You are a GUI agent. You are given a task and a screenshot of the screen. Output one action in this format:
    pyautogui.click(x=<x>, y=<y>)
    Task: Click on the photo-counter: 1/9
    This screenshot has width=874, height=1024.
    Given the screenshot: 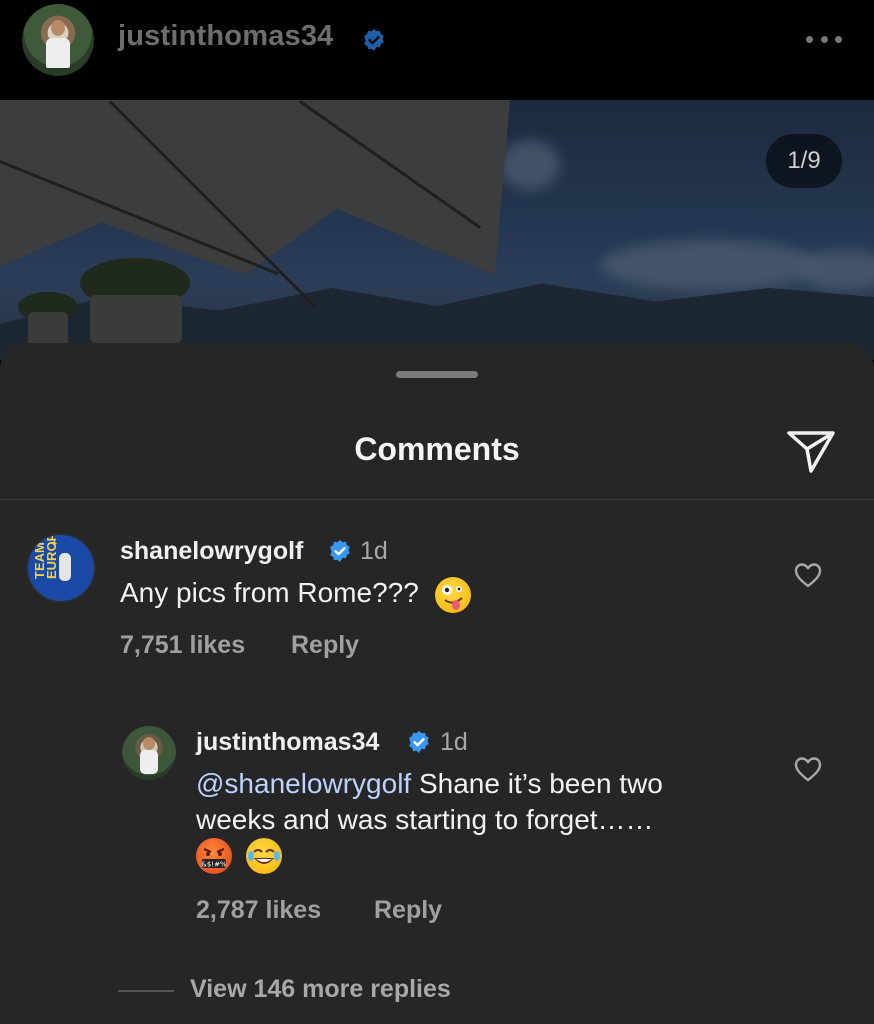 What is the action you would take?
    pyautogui.click(x=804, y=161)
    